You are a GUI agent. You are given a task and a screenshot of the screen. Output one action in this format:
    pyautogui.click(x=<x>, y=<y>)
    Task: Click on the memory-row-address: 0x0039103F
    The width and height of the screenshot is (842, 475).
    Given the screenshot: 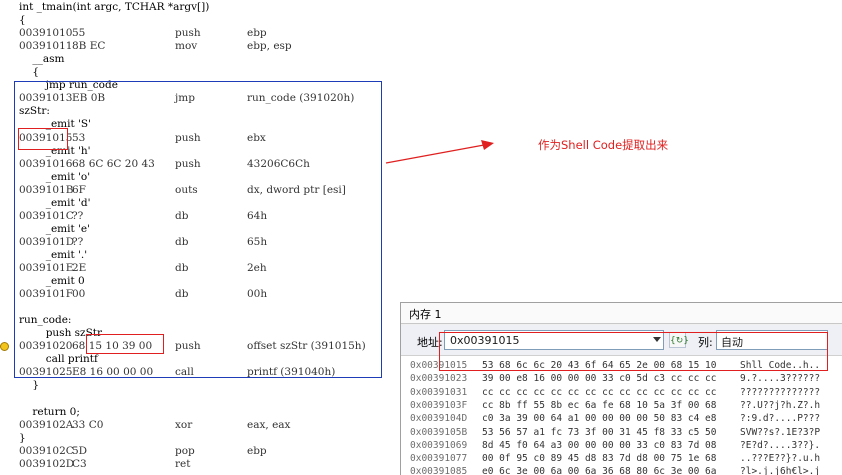 What is the action you would take?
    pyautogui.click(x=439, y=405)
    